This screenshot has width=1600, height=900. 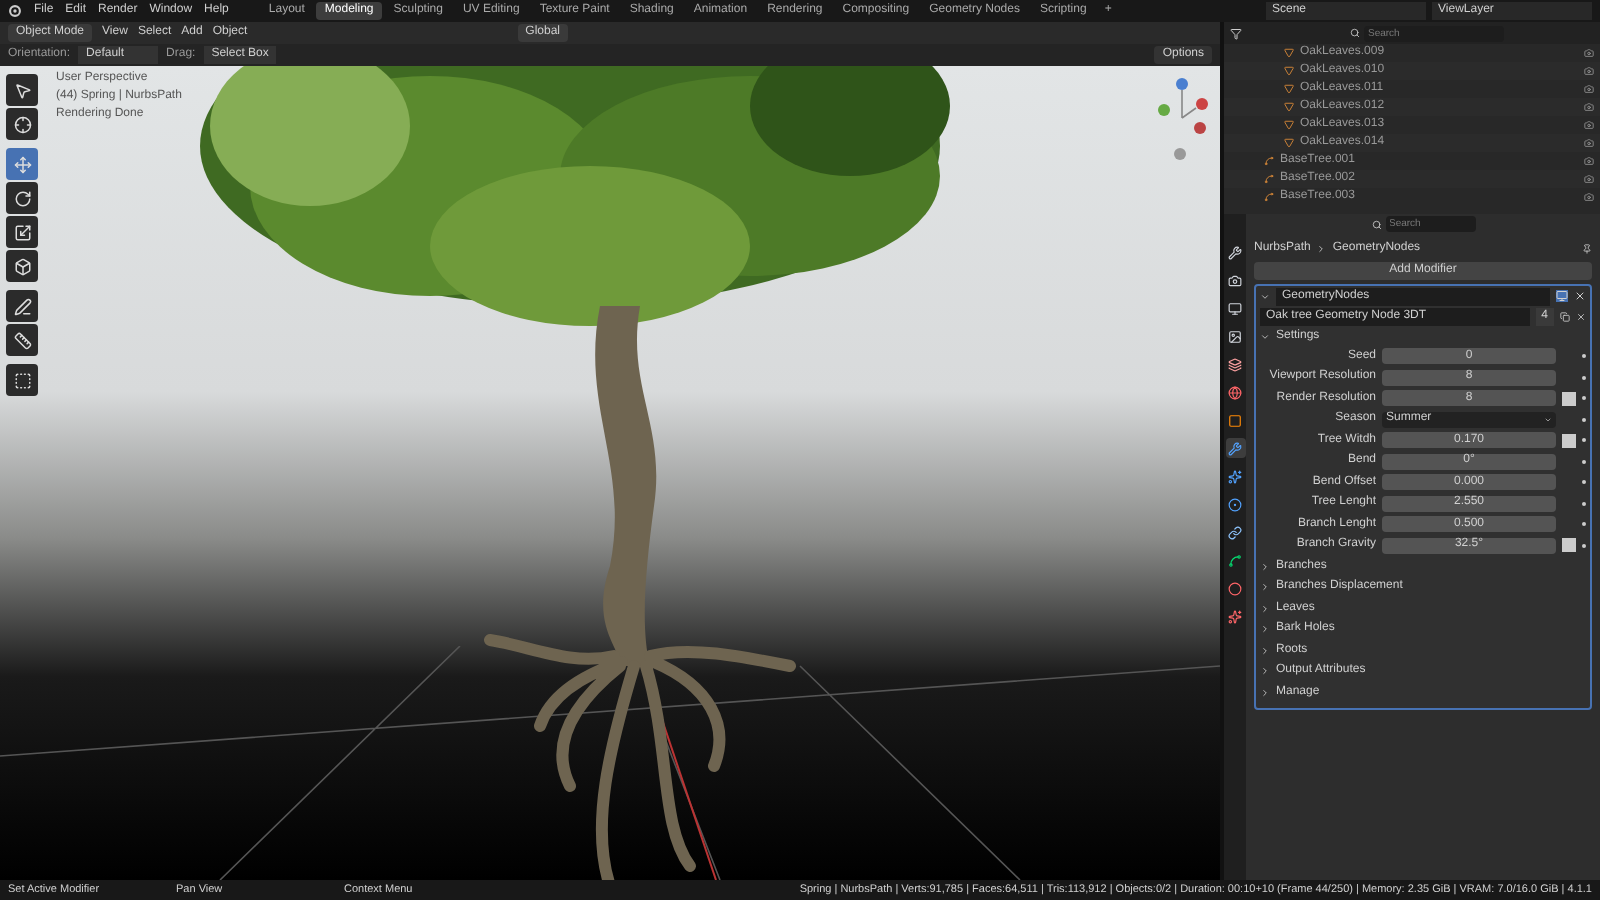 I want to click on select-tool-button, so click(x=22, y=90).